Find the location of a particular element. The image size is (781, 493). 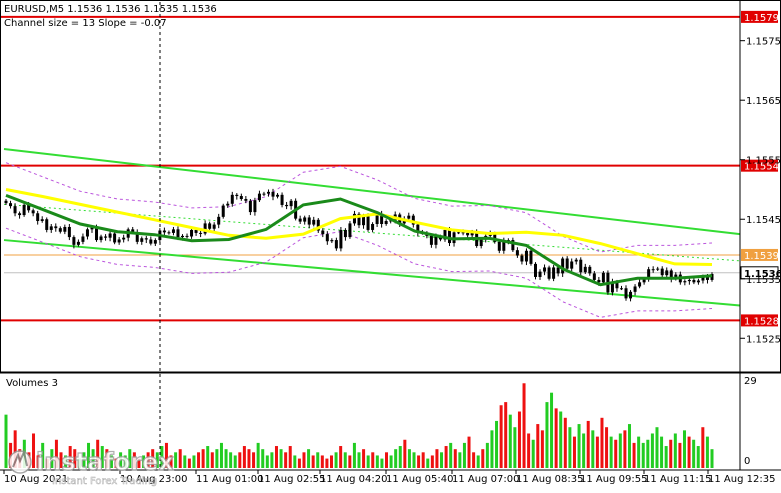

y-tick-label: 1.1525 is located at coordinates (763, 339).